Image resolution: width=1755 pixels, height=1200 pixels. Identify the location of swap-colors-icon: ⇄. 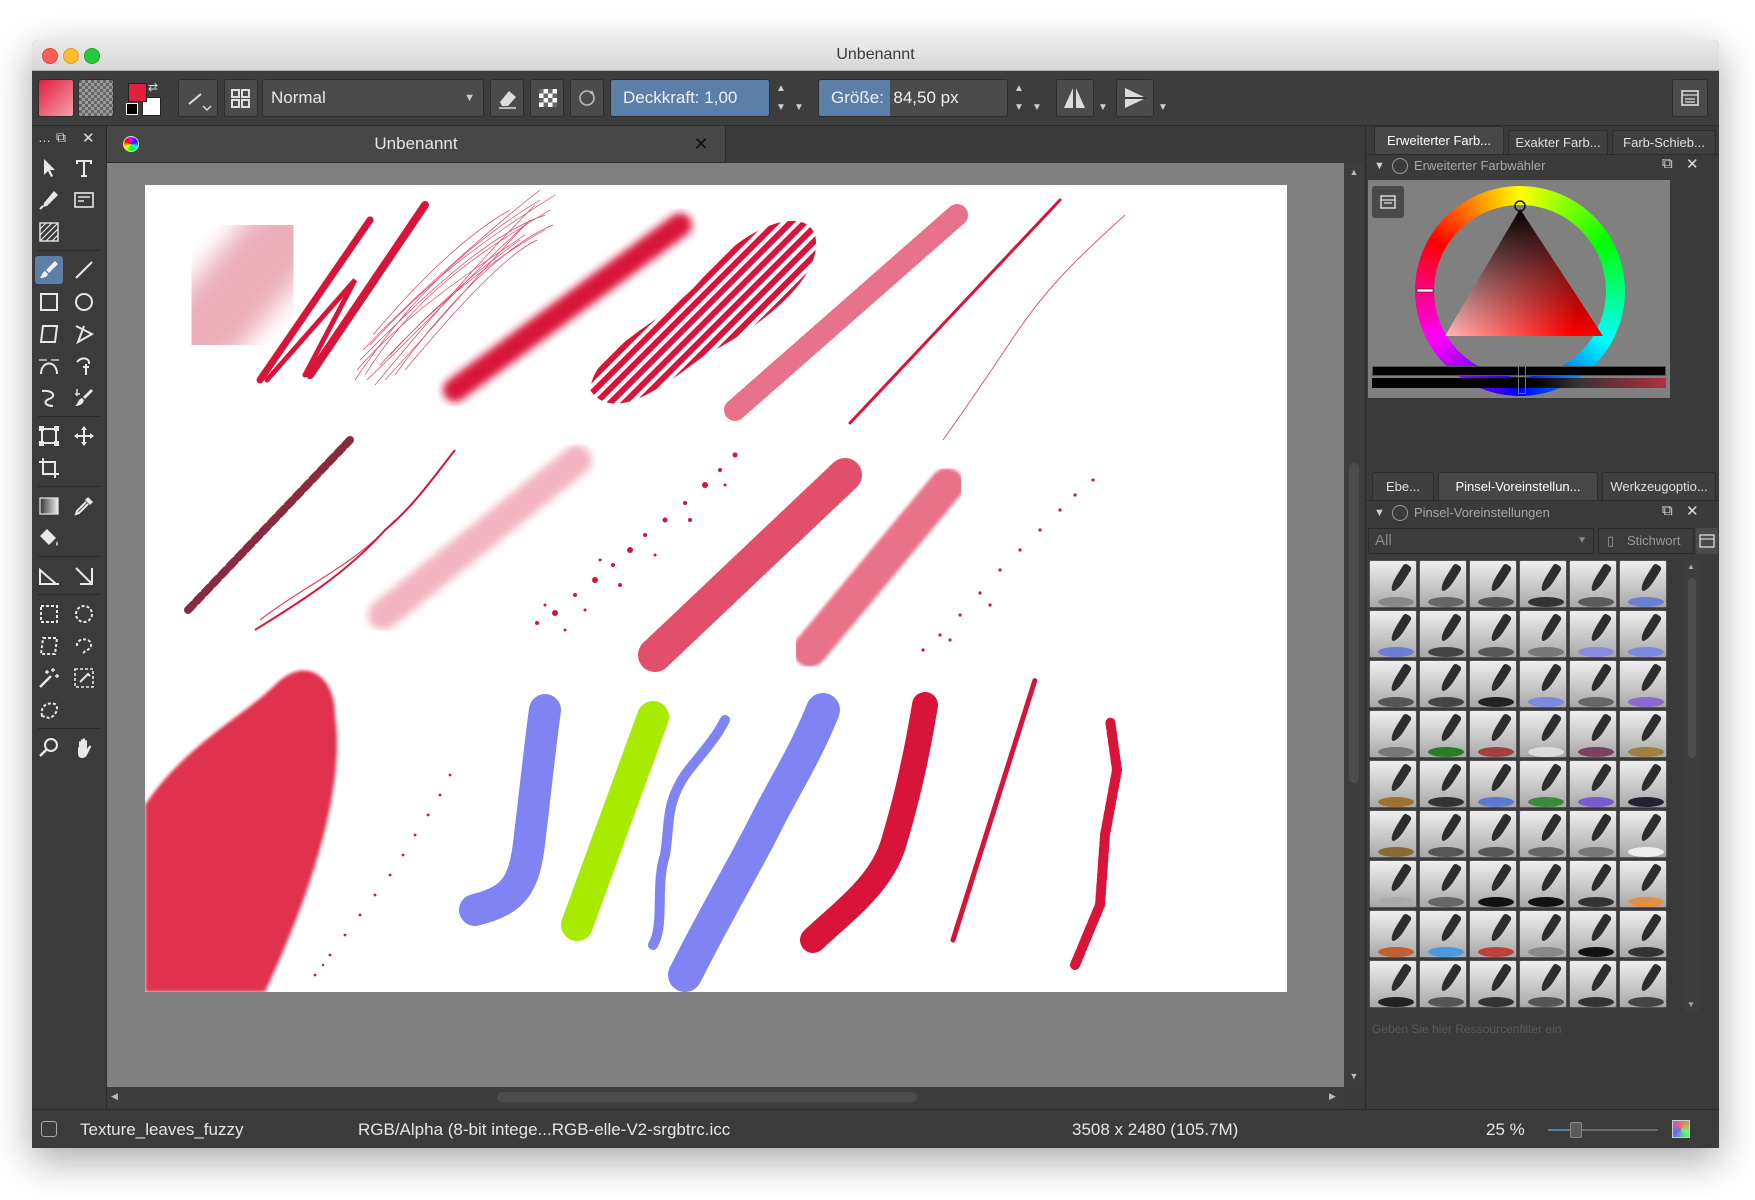
(154, 87).